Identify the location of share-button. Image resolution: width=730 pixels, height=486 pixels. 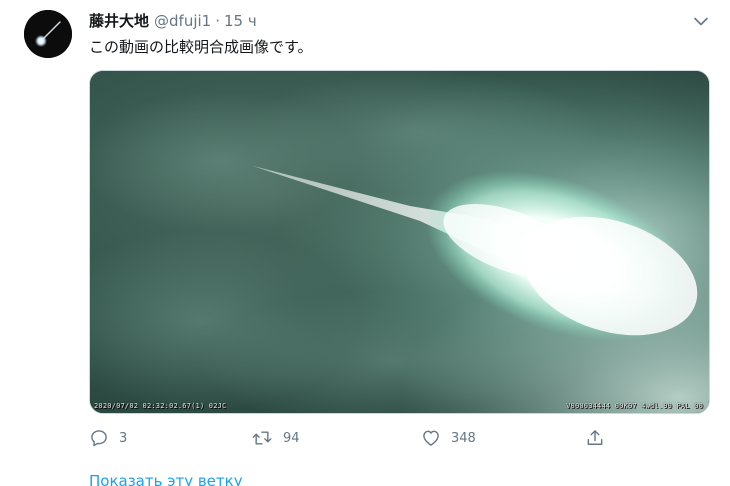
(595, 438).